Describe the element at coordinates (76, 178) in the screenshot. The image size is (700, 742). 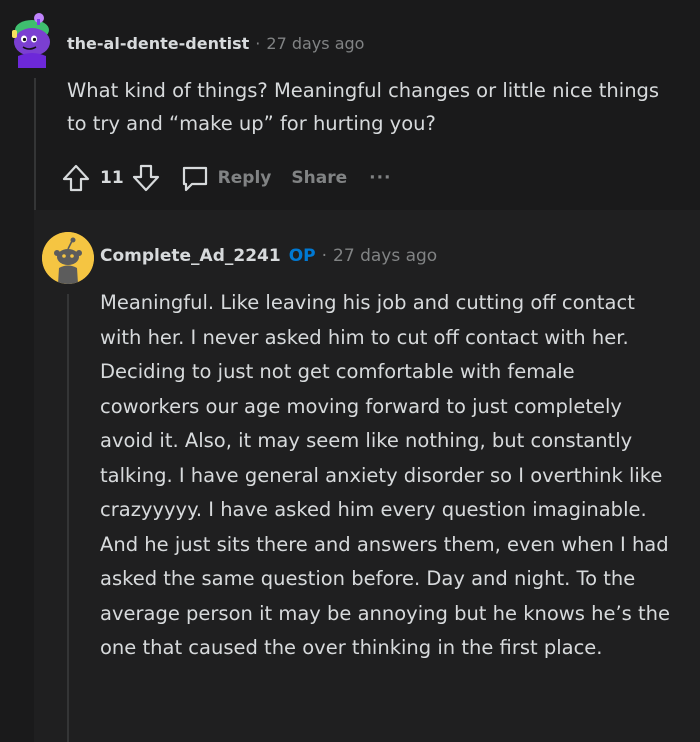
I see `upvote-arrow-icon` at that location.